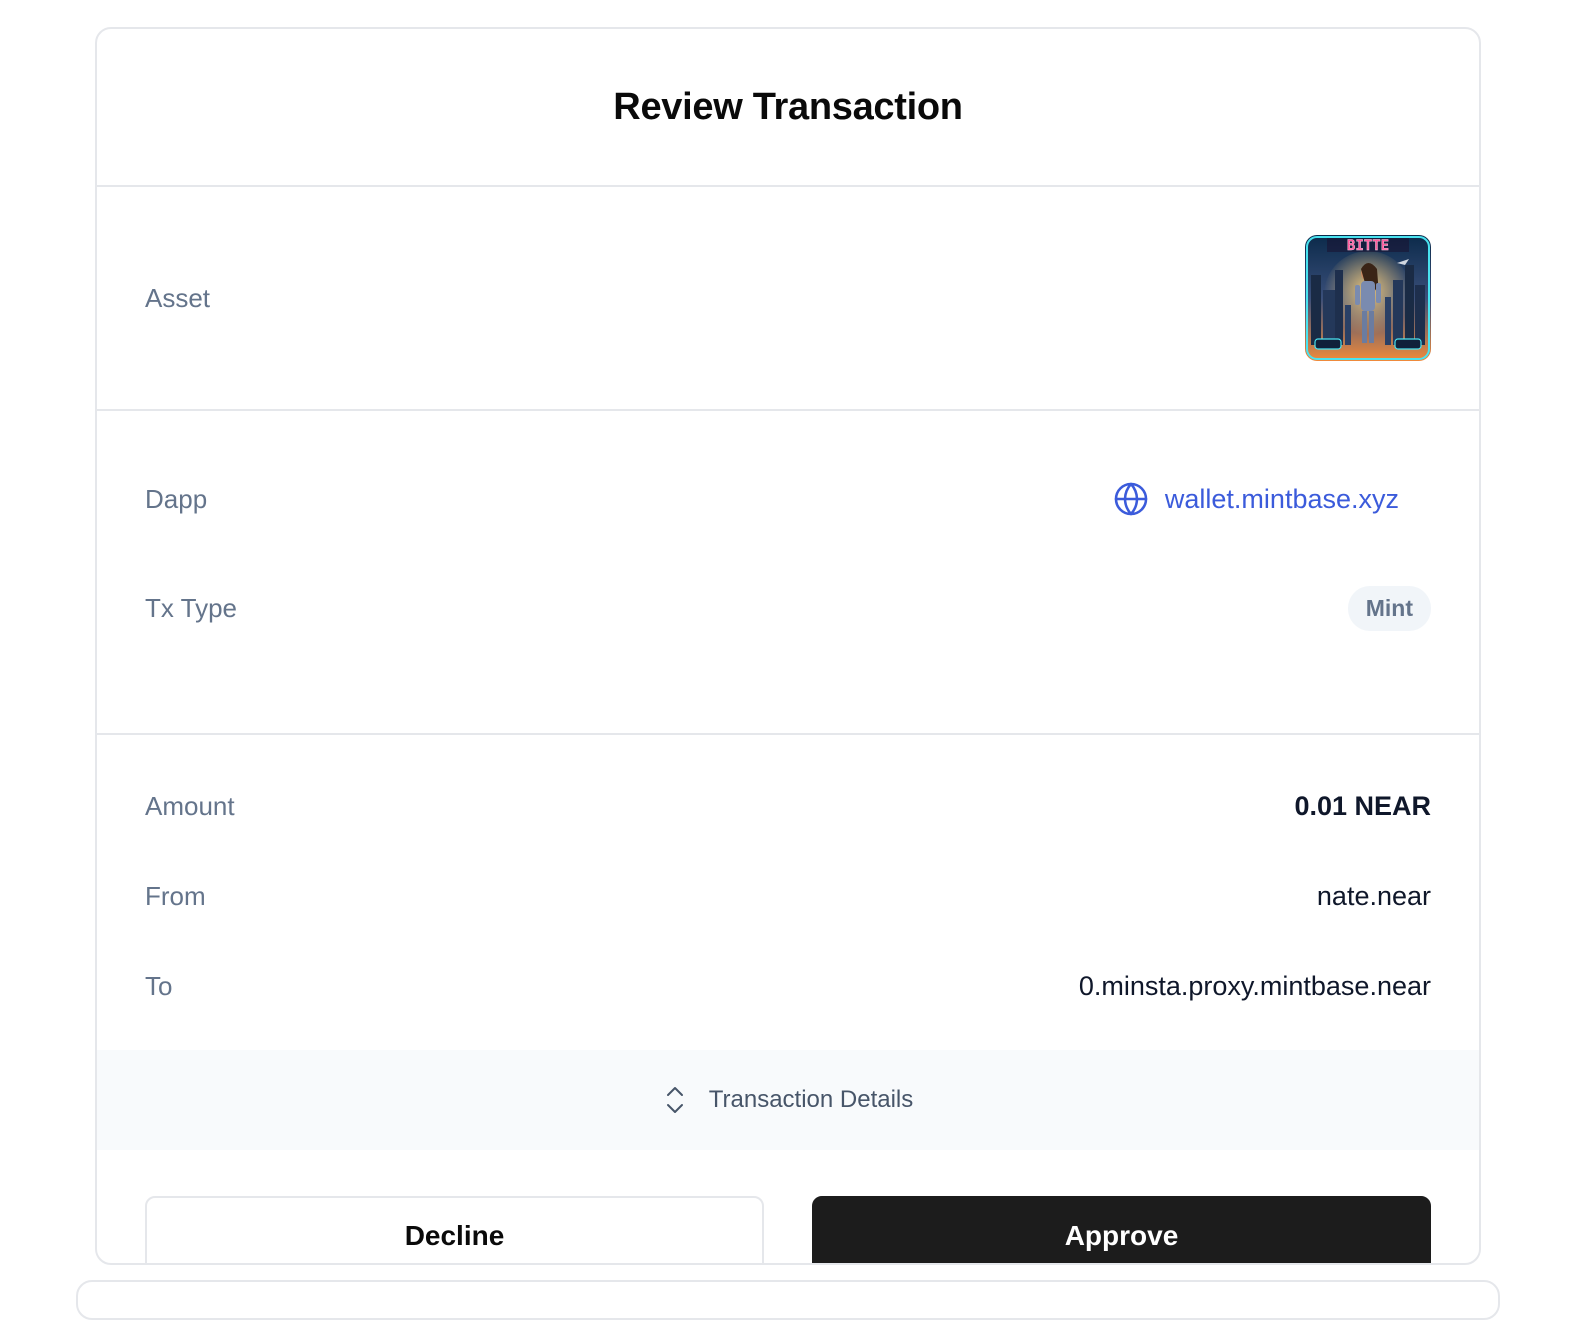 The width and height of the screenshot is (1580, 1320). I want to click on from-row: From nate.near, so click(788, 896).